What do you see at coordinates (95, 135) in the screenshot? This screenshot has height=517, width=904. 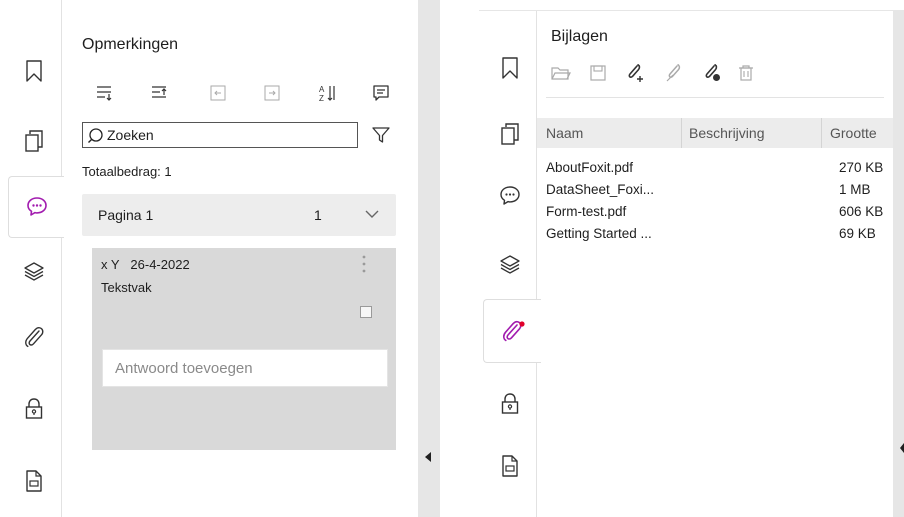 I see `search-icon` at bounding box center [95, 135].